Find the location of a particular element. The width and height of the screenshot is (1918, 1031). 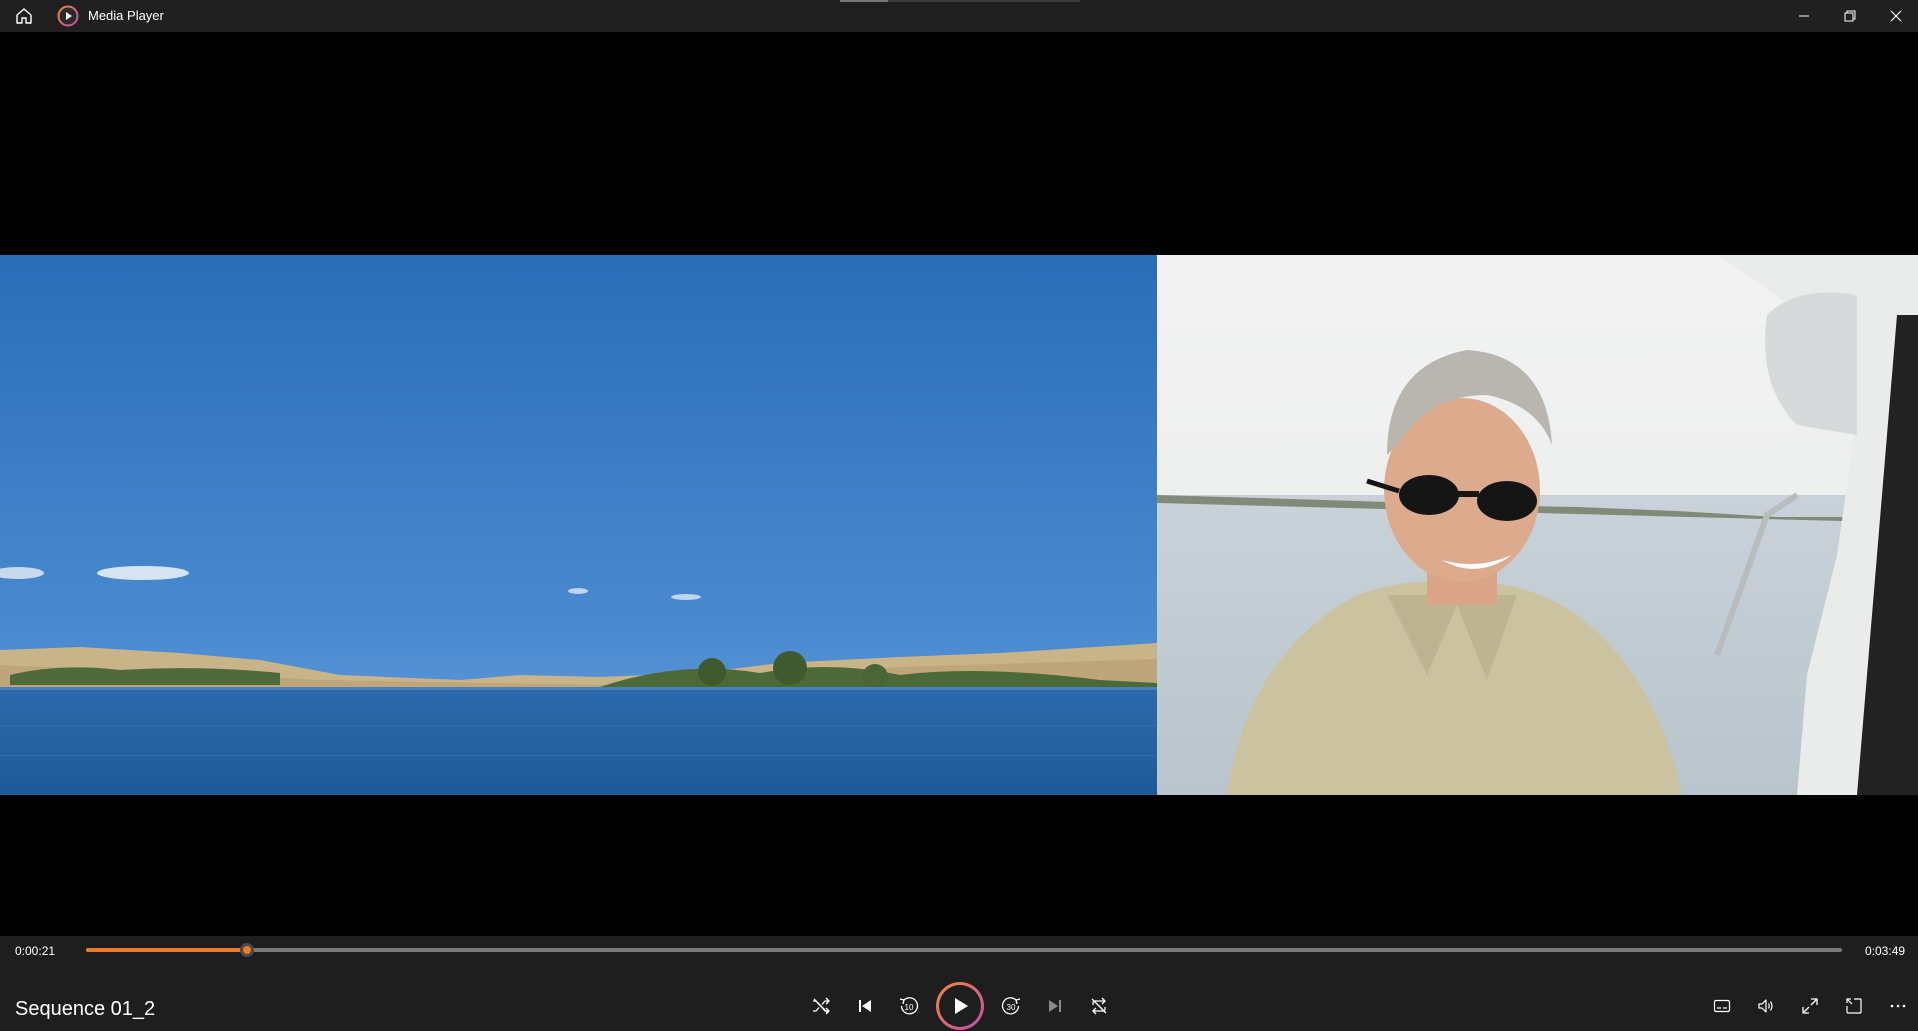

volume-icon is located at coordinates (1765, 1006).